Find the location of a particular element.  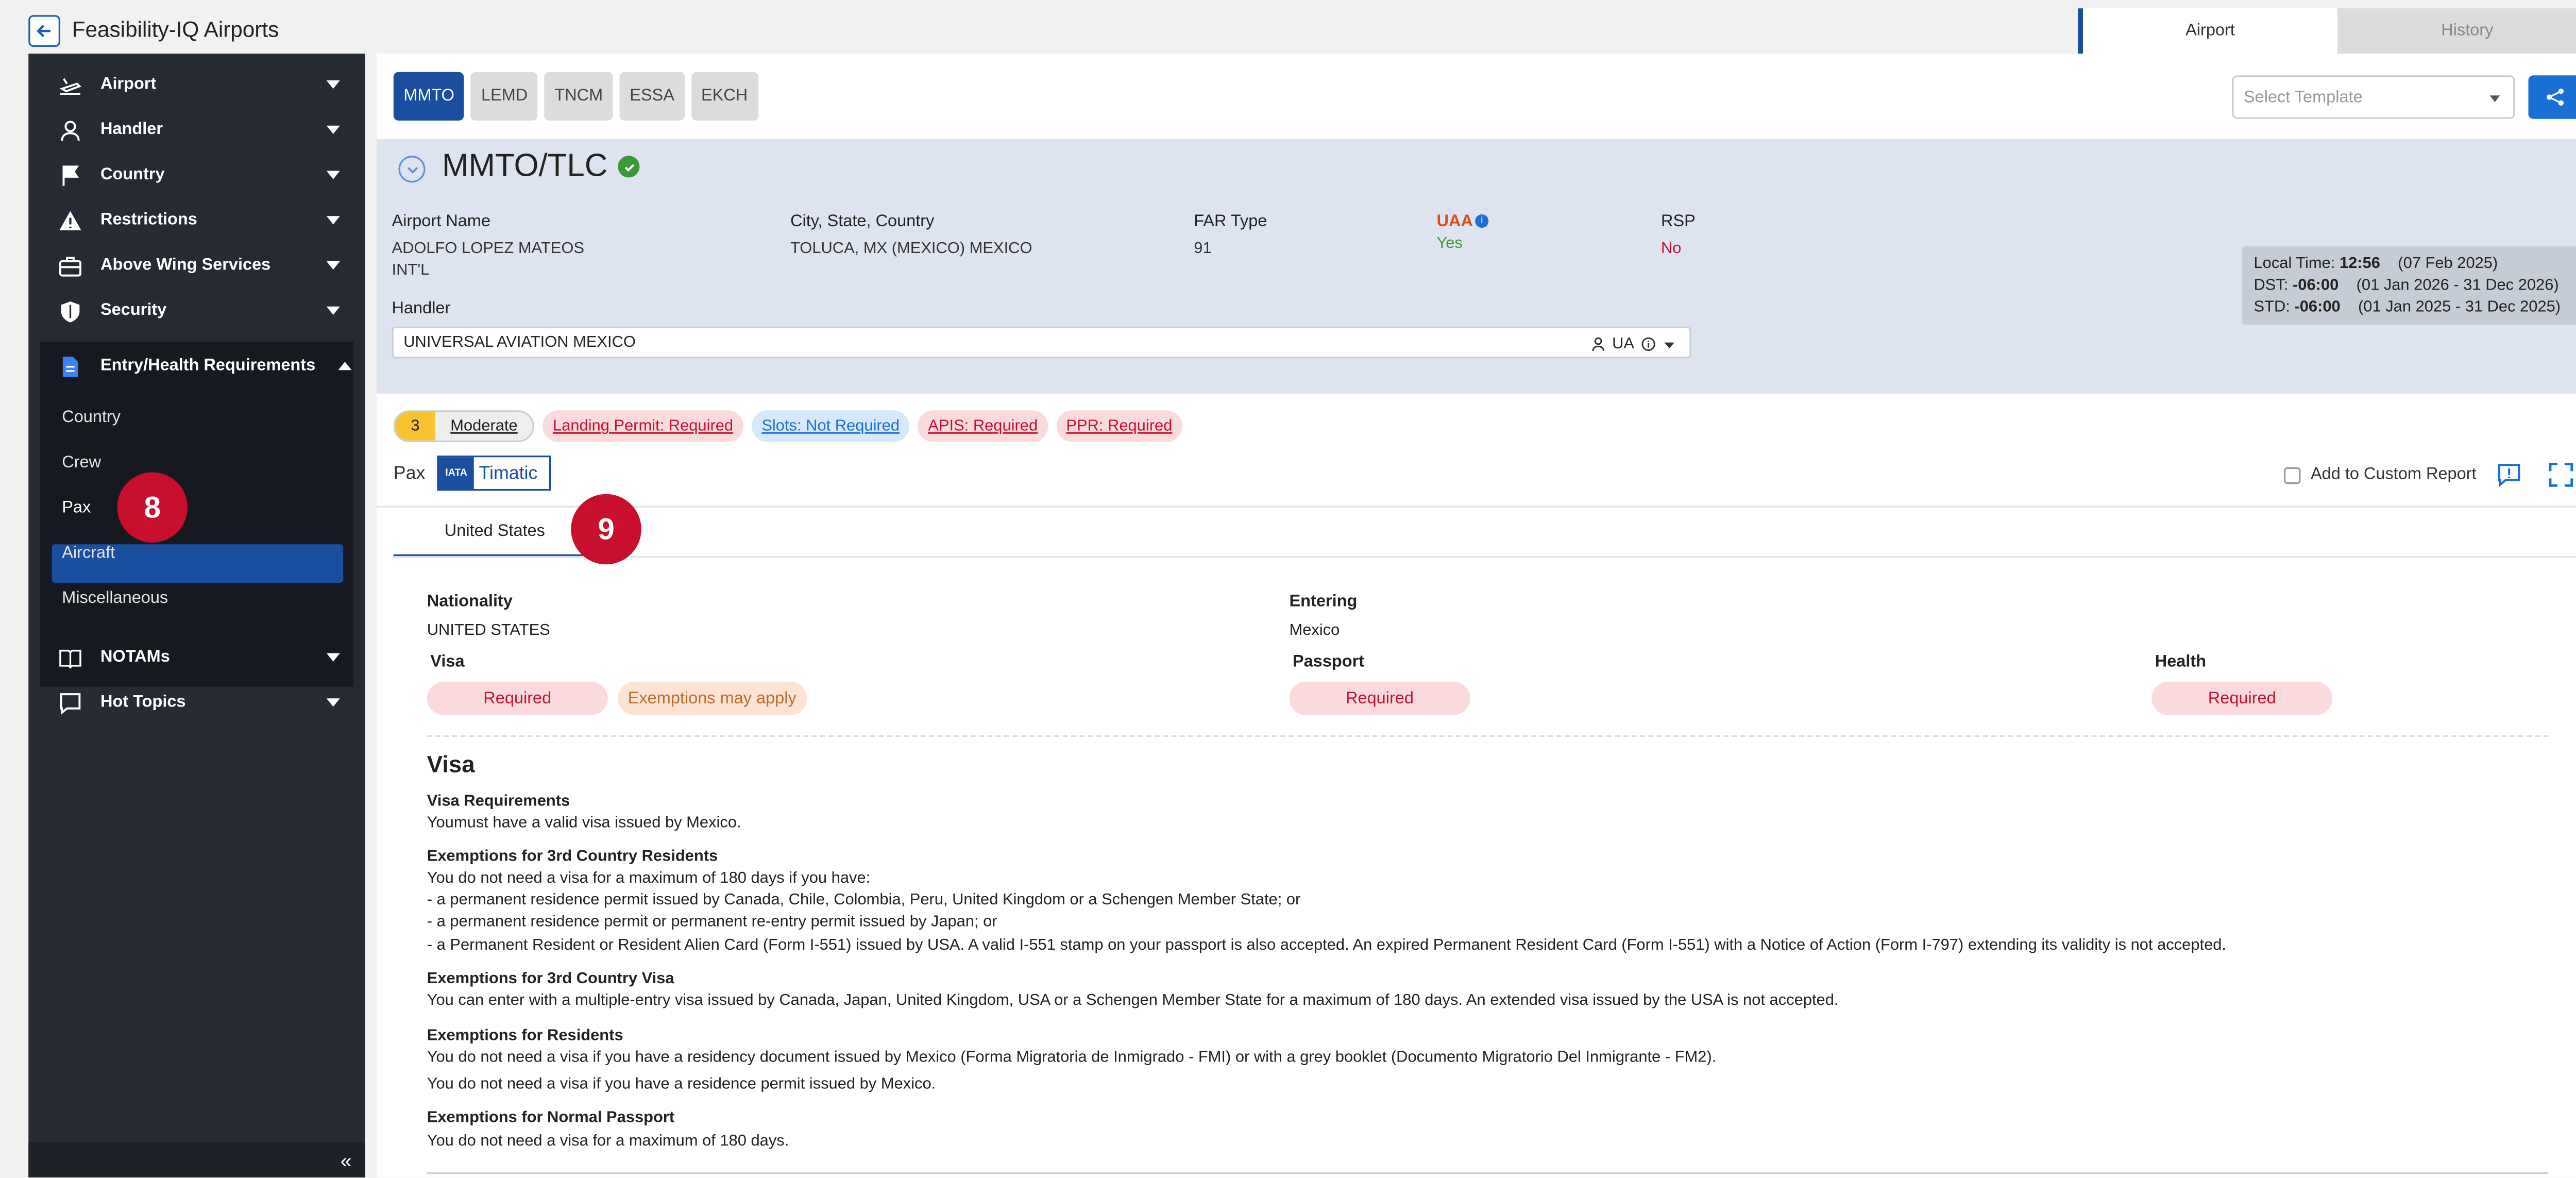

feedback-icon is located at coordinates (2508, 474).